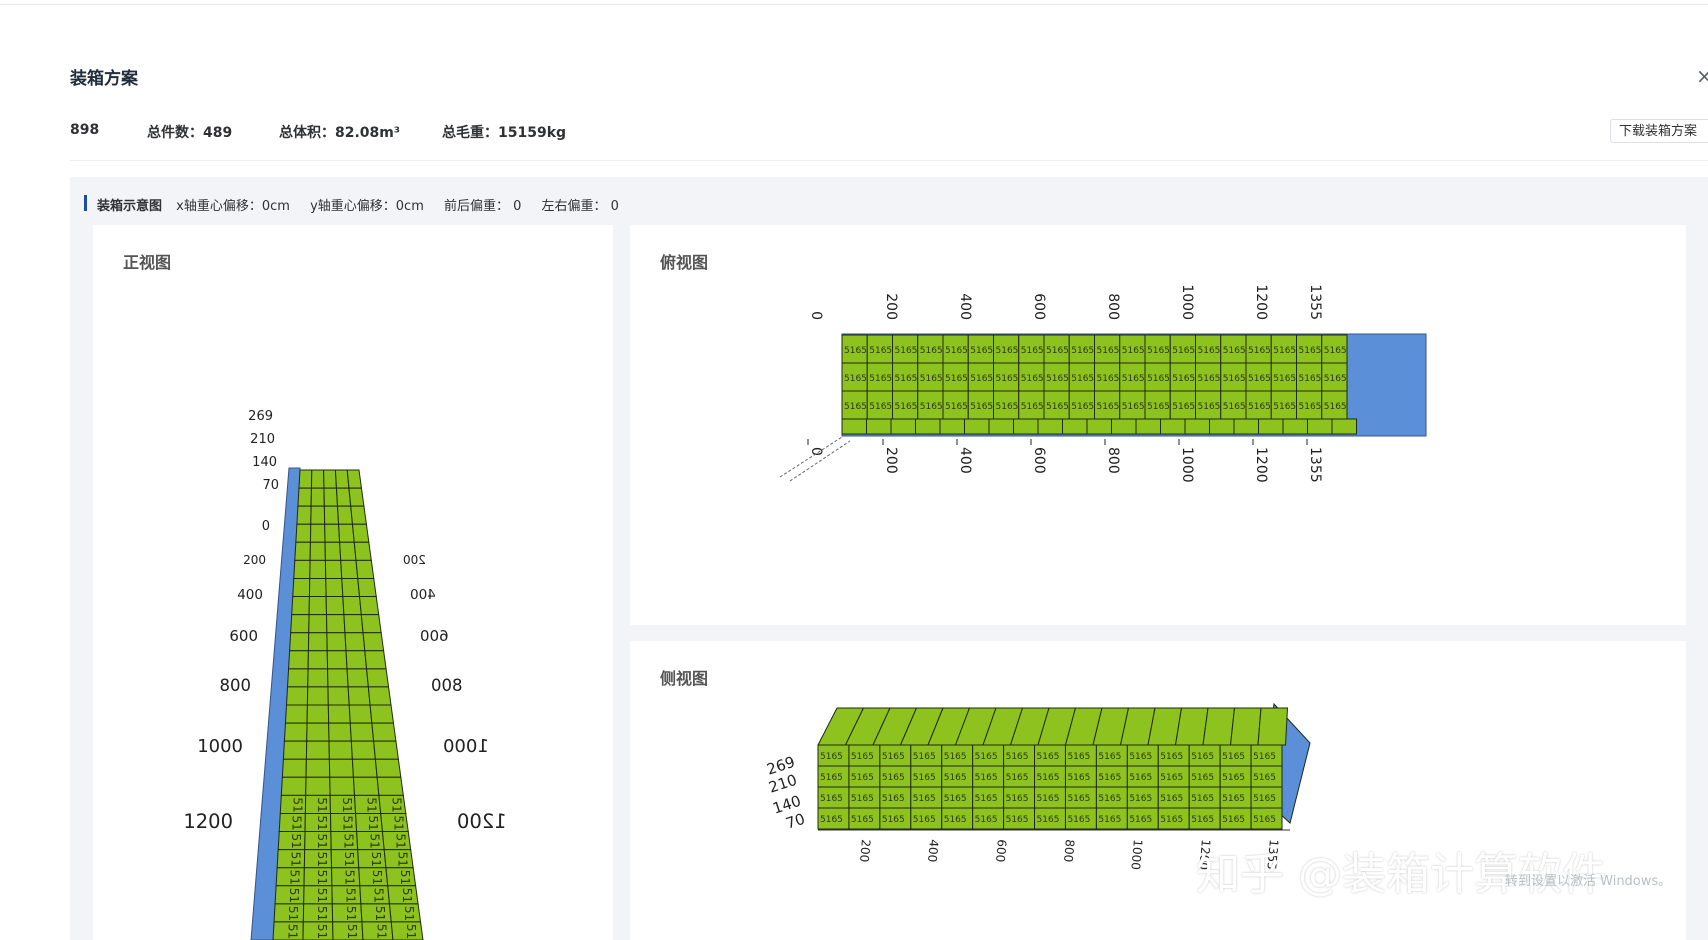 The width and height of the screenshot is (1708, 940). What do you see at coordinates (260, 416) in the screenshot?
I see `front-height-label: 269` at bounding box center [260, 416].